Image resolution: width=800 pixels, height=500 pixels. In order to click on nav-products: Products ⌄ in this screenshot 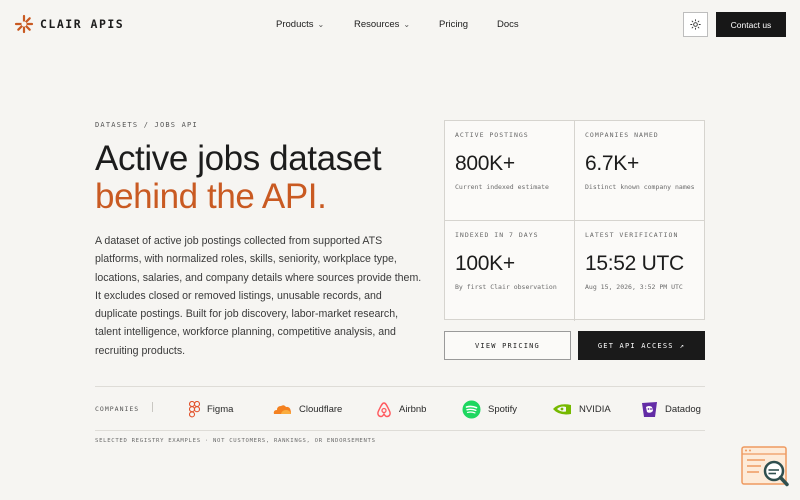, I will do `click(300, 24)`.